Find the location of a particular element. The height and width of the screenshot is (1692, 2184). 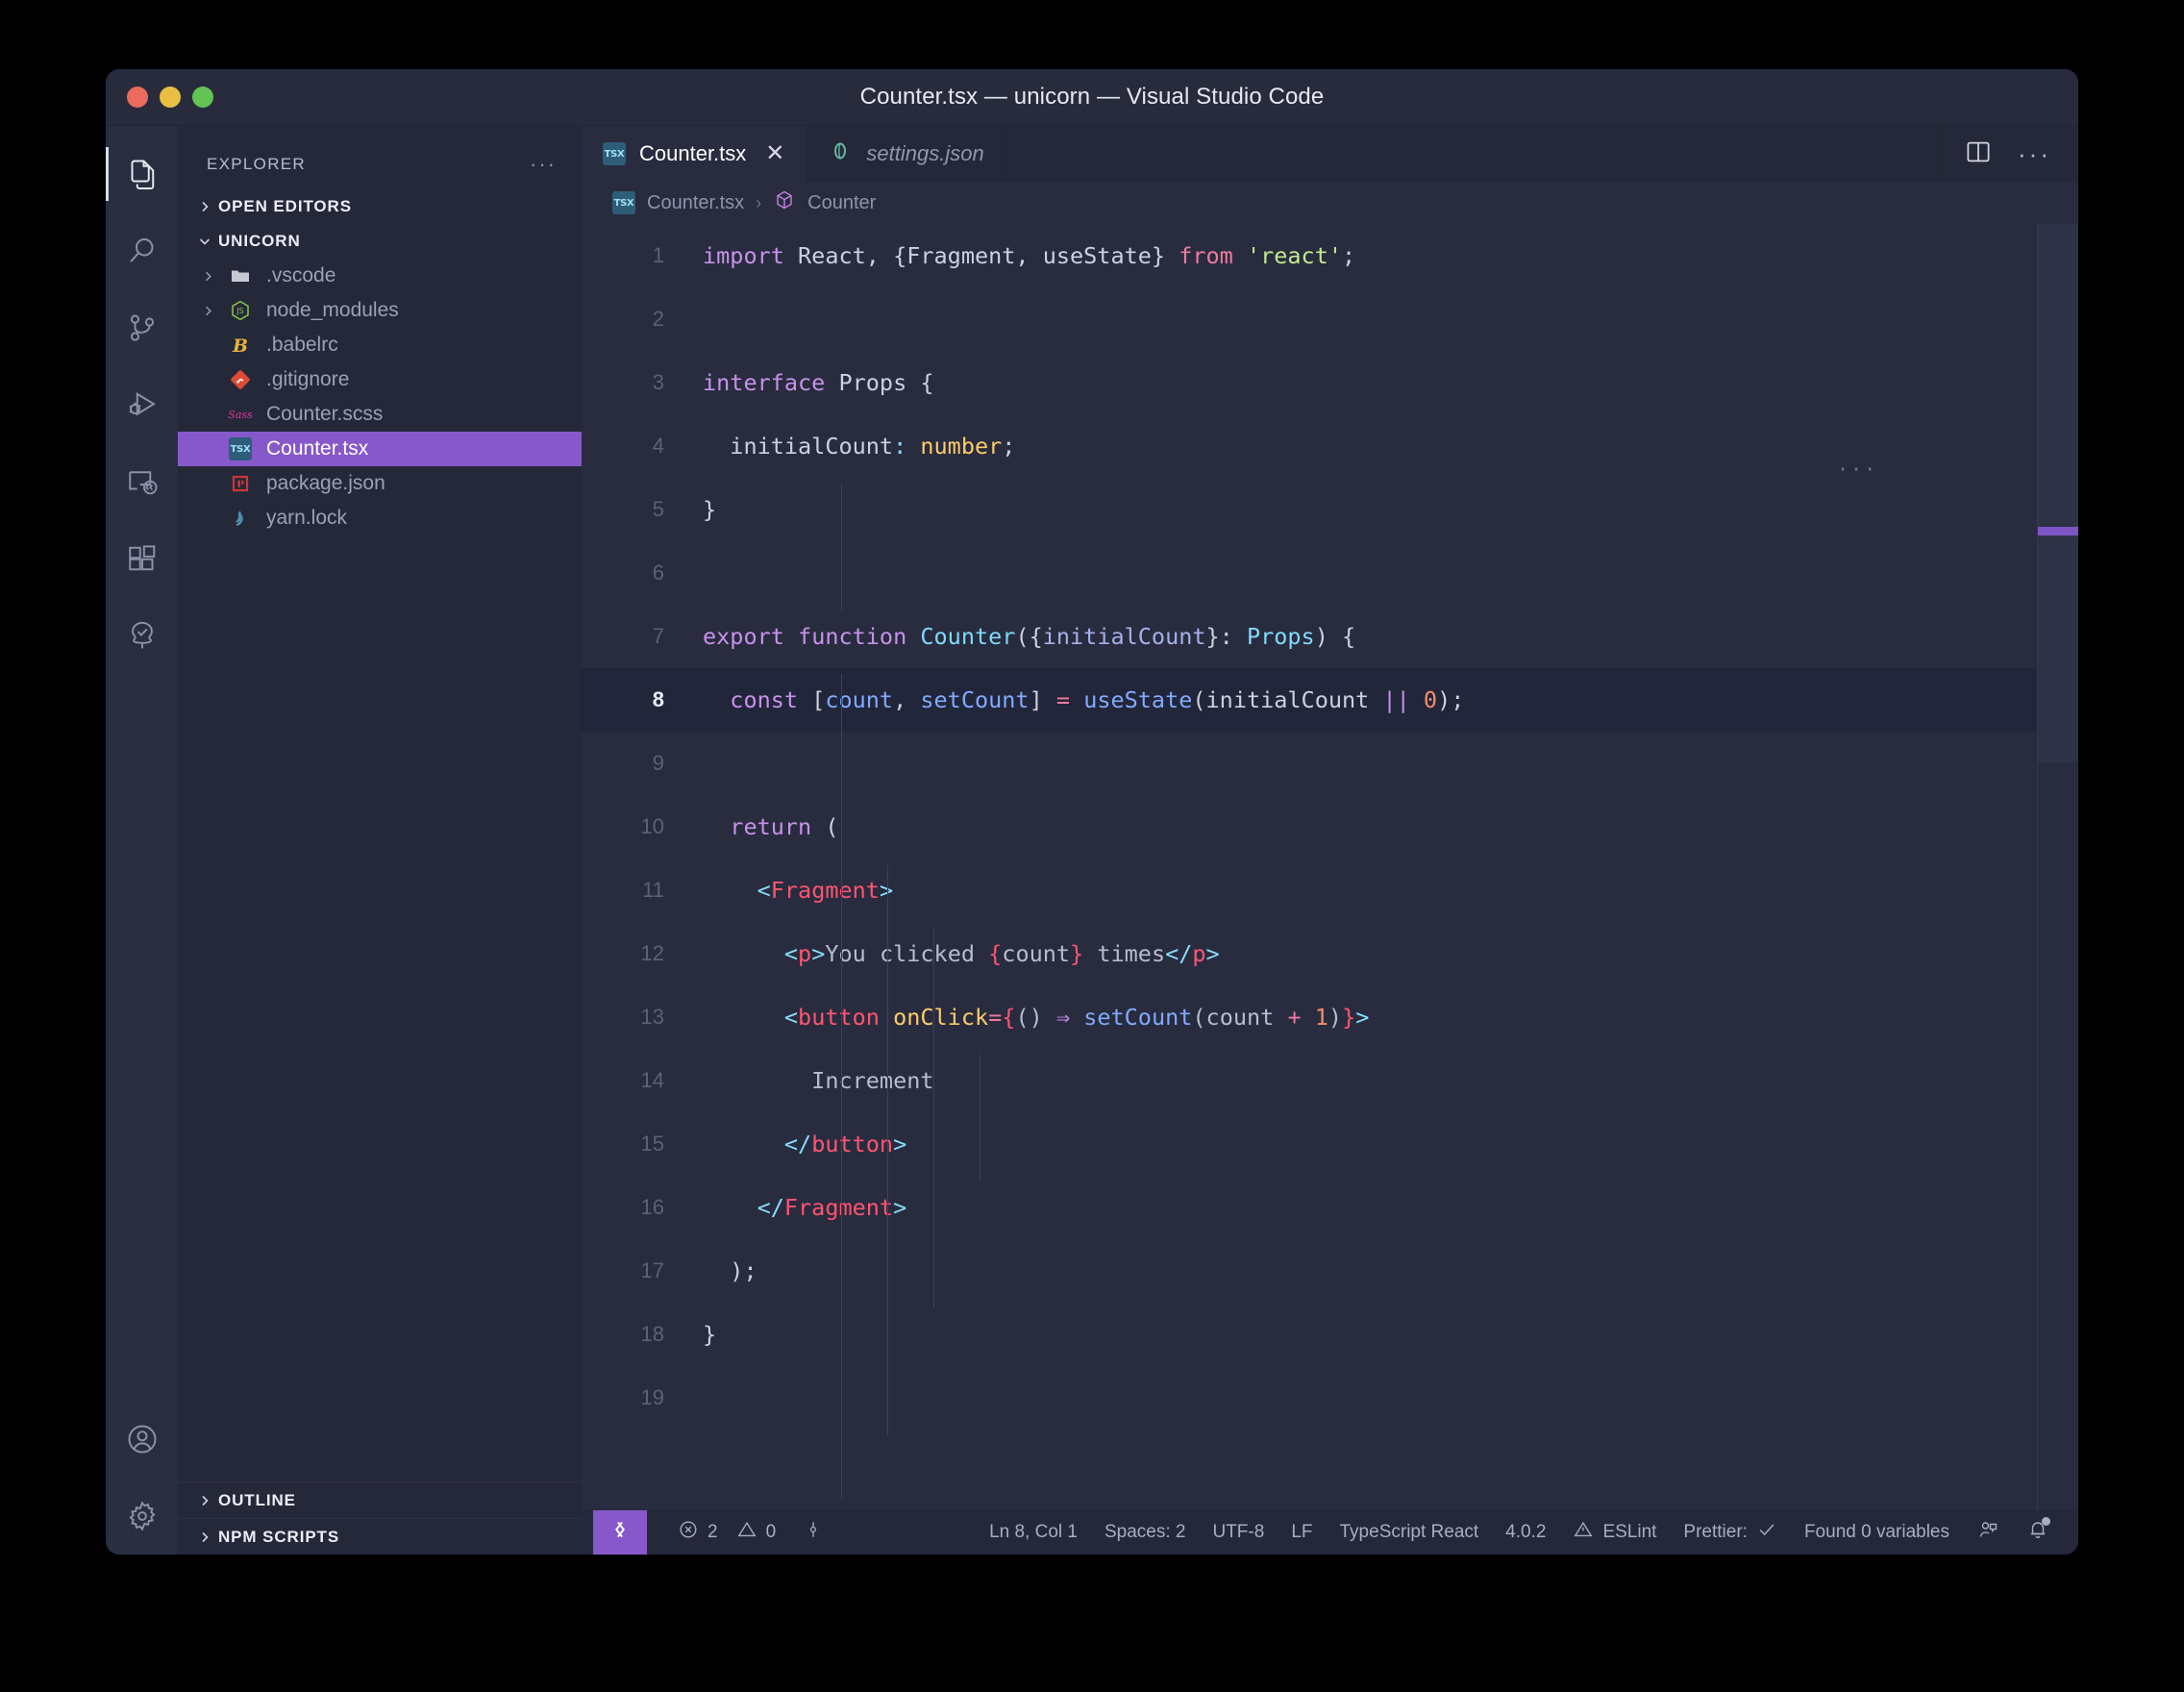

code-line: 14 Increment is located at coordinates (1330, 1080).